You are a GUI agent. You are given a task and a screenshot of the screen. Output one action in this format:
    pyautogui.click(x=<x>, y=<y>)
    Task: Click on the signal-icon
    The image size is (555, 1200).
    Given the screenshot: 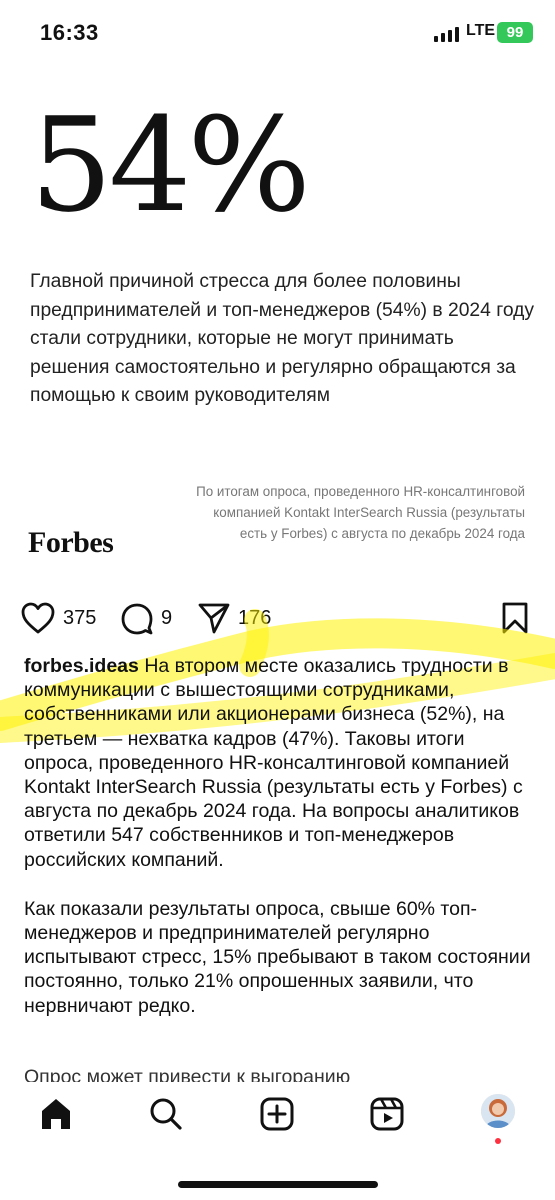 What is the action you would take?
    pyautogui.click(x=449, y=33)
    